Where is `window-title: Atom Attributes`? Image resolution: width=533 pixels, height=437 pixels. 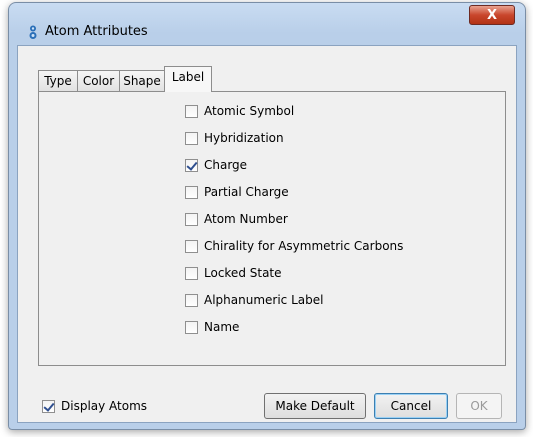 window-title: Atom Attributes is located at coordinates (96, 31).